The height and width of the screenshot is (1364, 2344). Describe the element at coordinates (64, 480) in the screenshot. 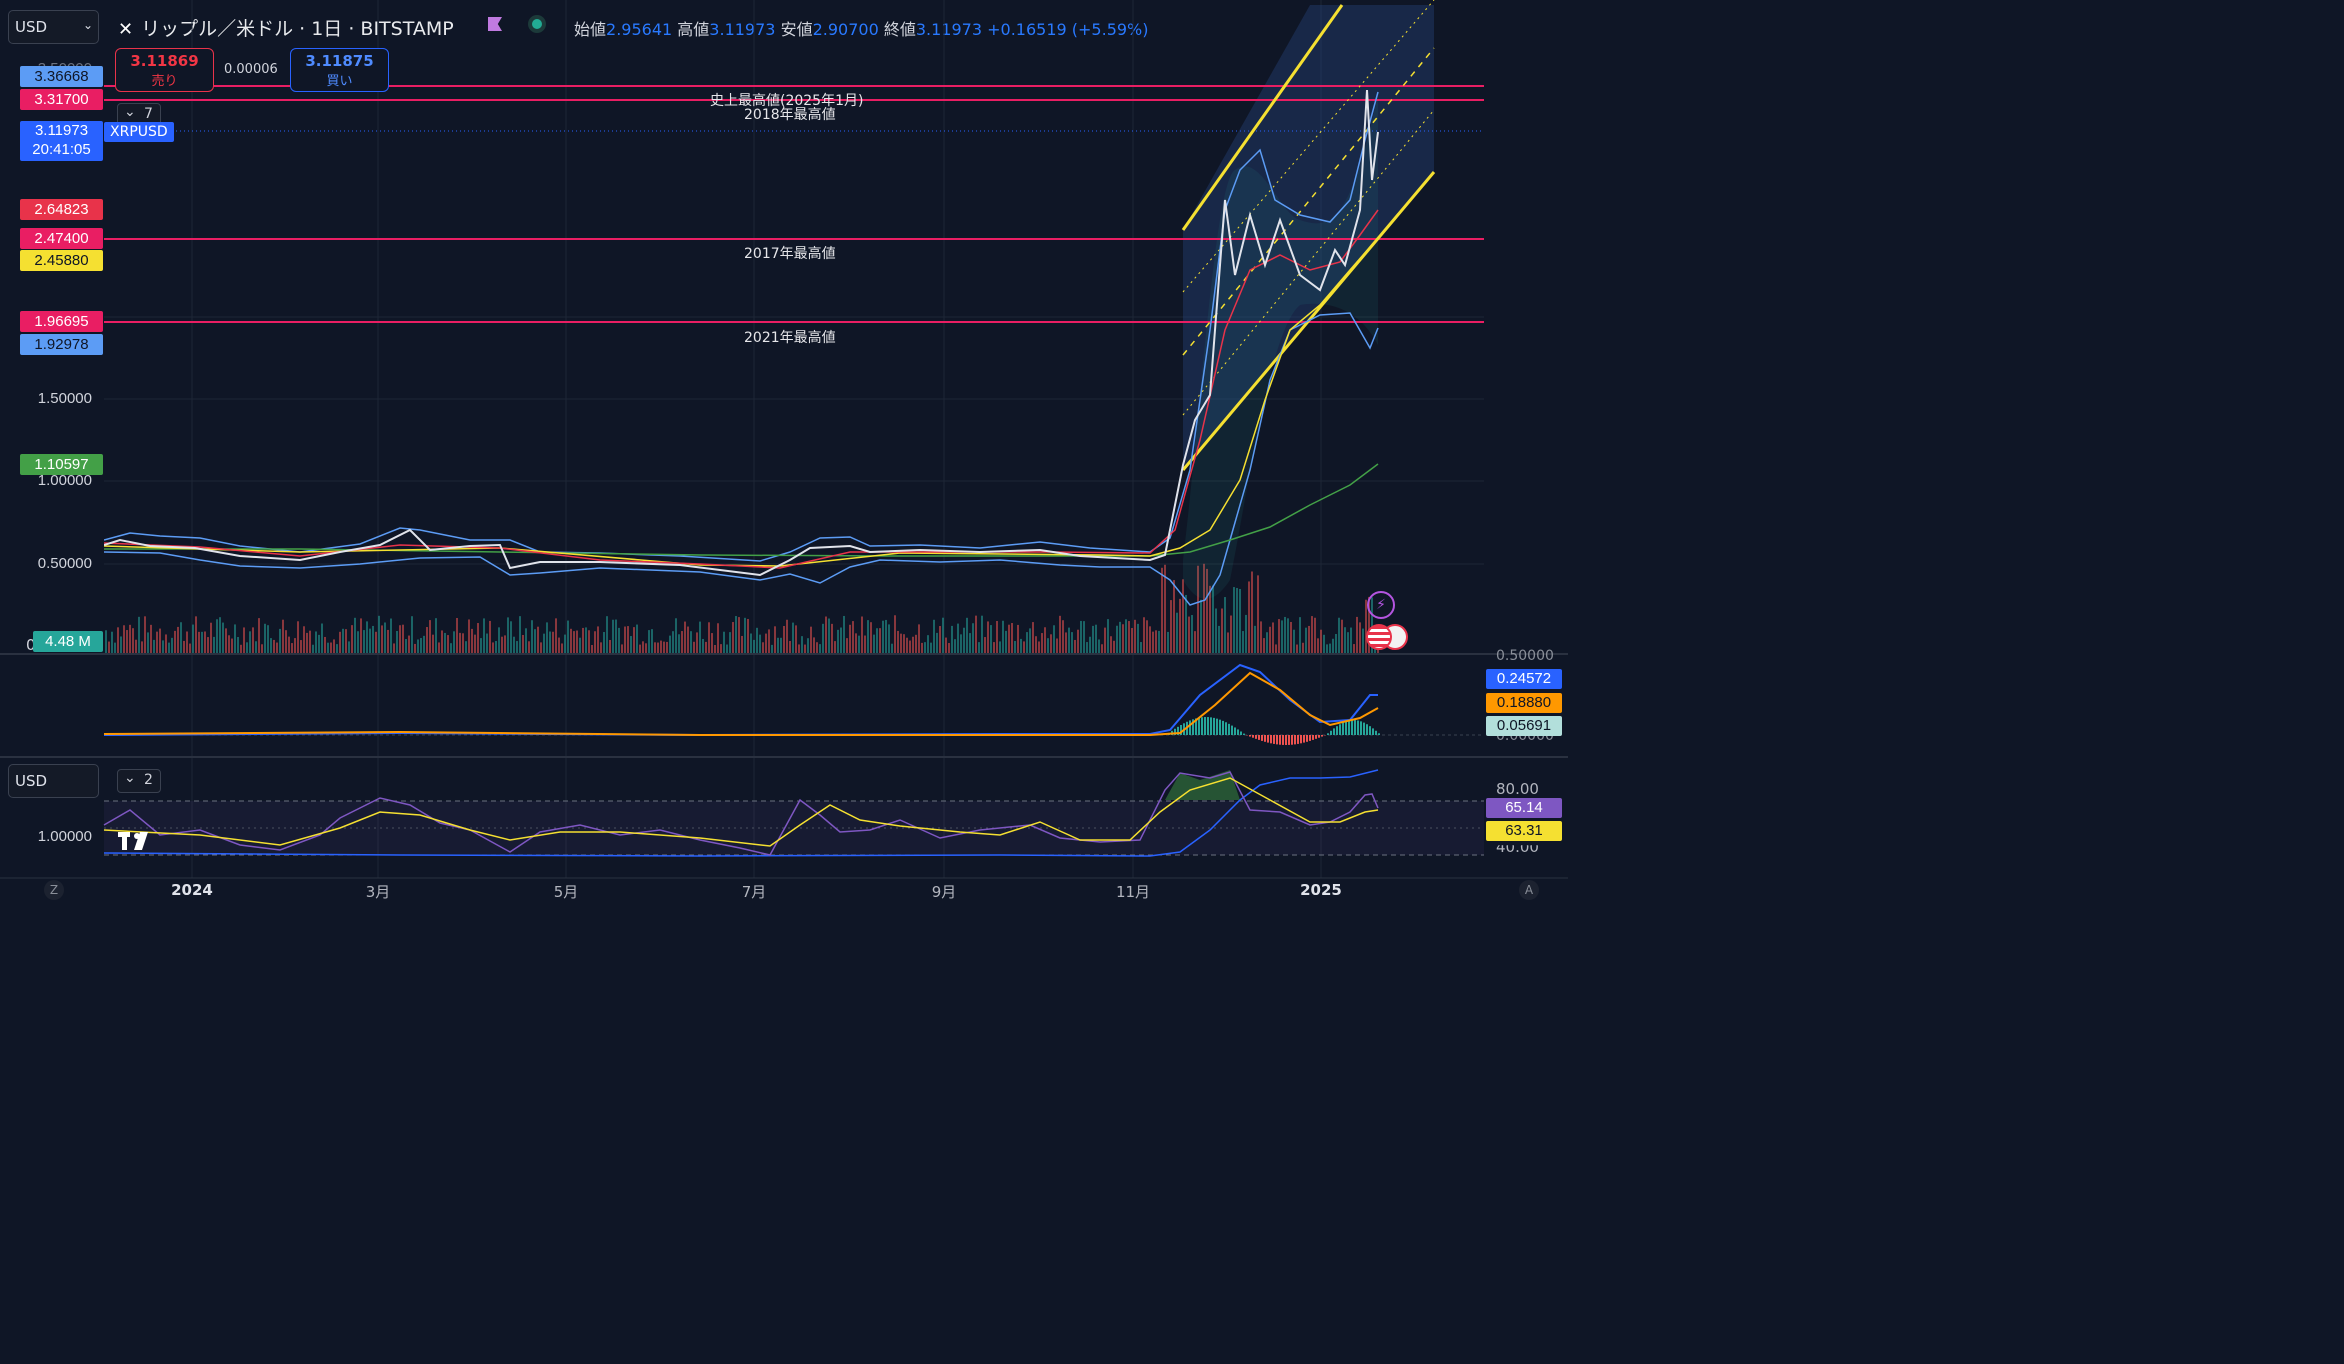

I see `price-tick: 1.00000` at that location.